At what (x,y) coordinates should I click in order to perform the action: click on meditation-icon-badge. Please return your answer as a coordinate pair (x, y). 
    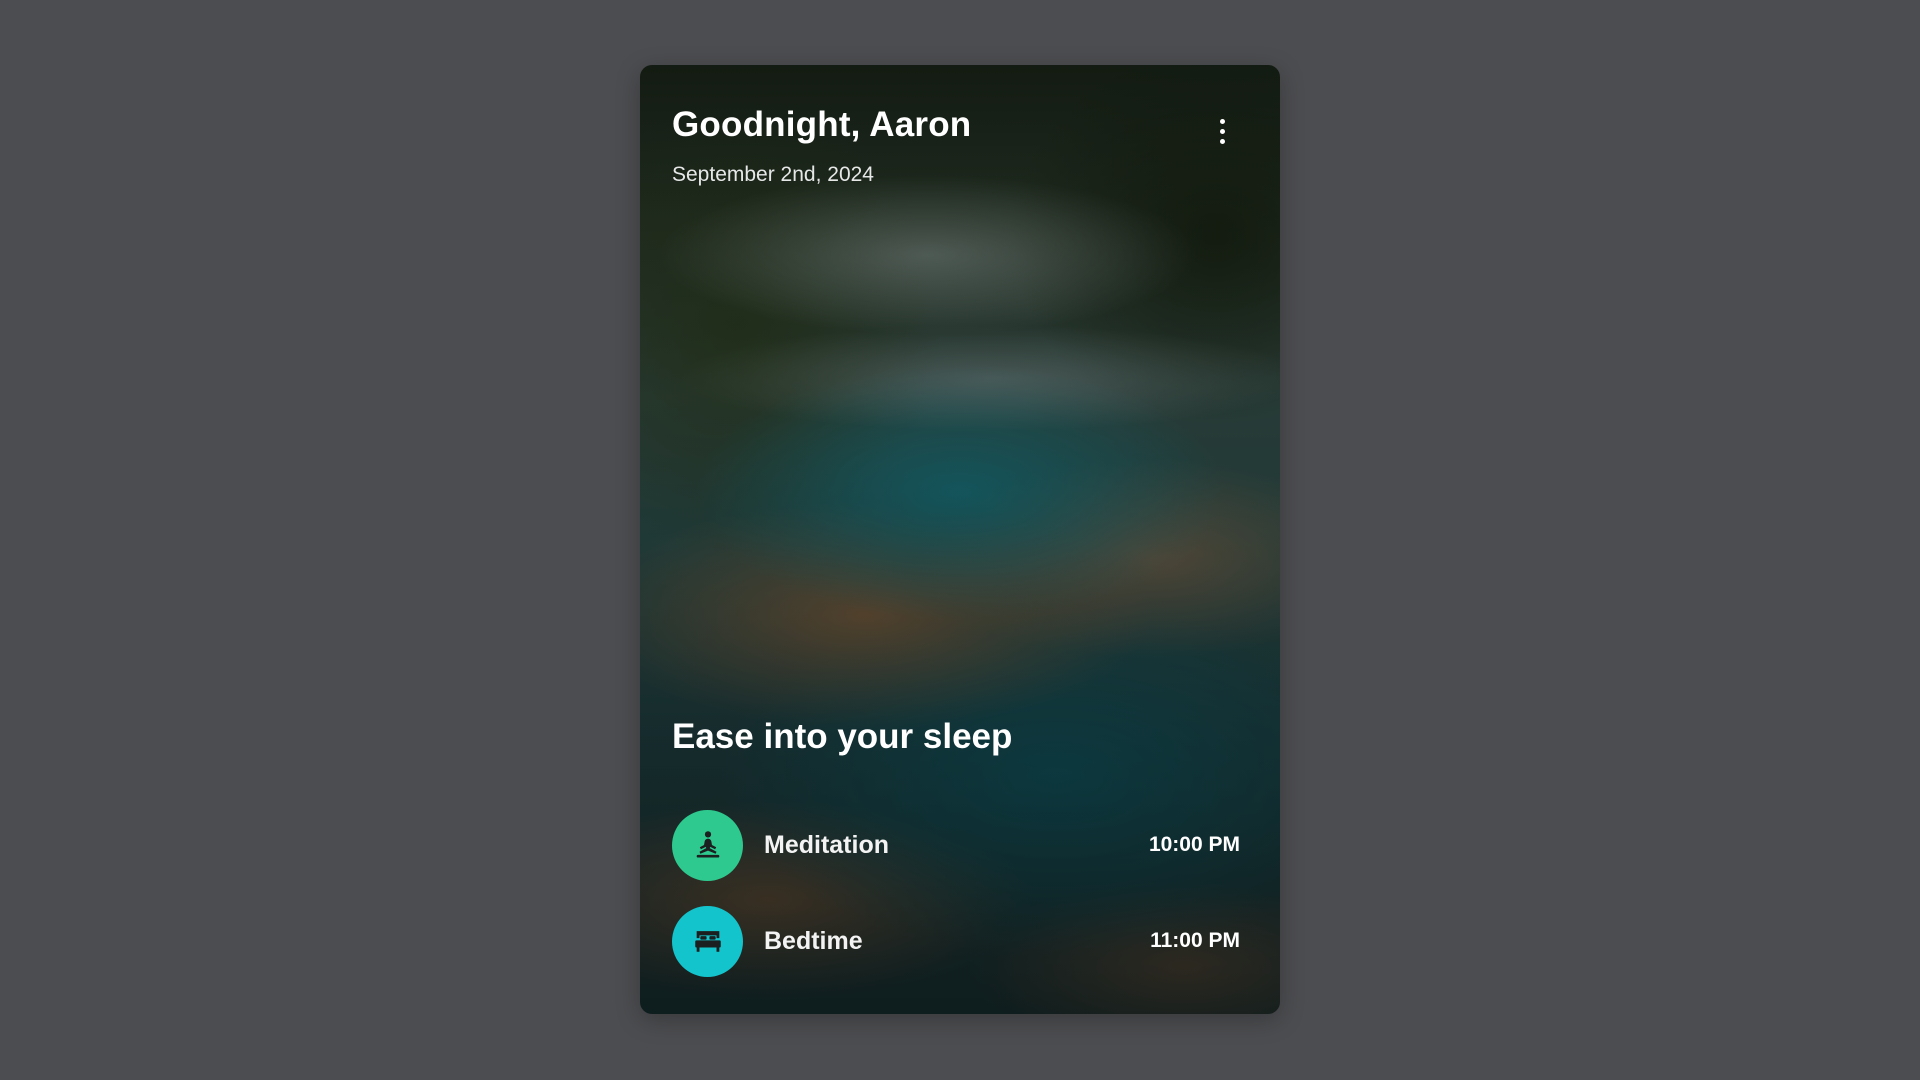
    Looking at the image, I should click on (707, 845).